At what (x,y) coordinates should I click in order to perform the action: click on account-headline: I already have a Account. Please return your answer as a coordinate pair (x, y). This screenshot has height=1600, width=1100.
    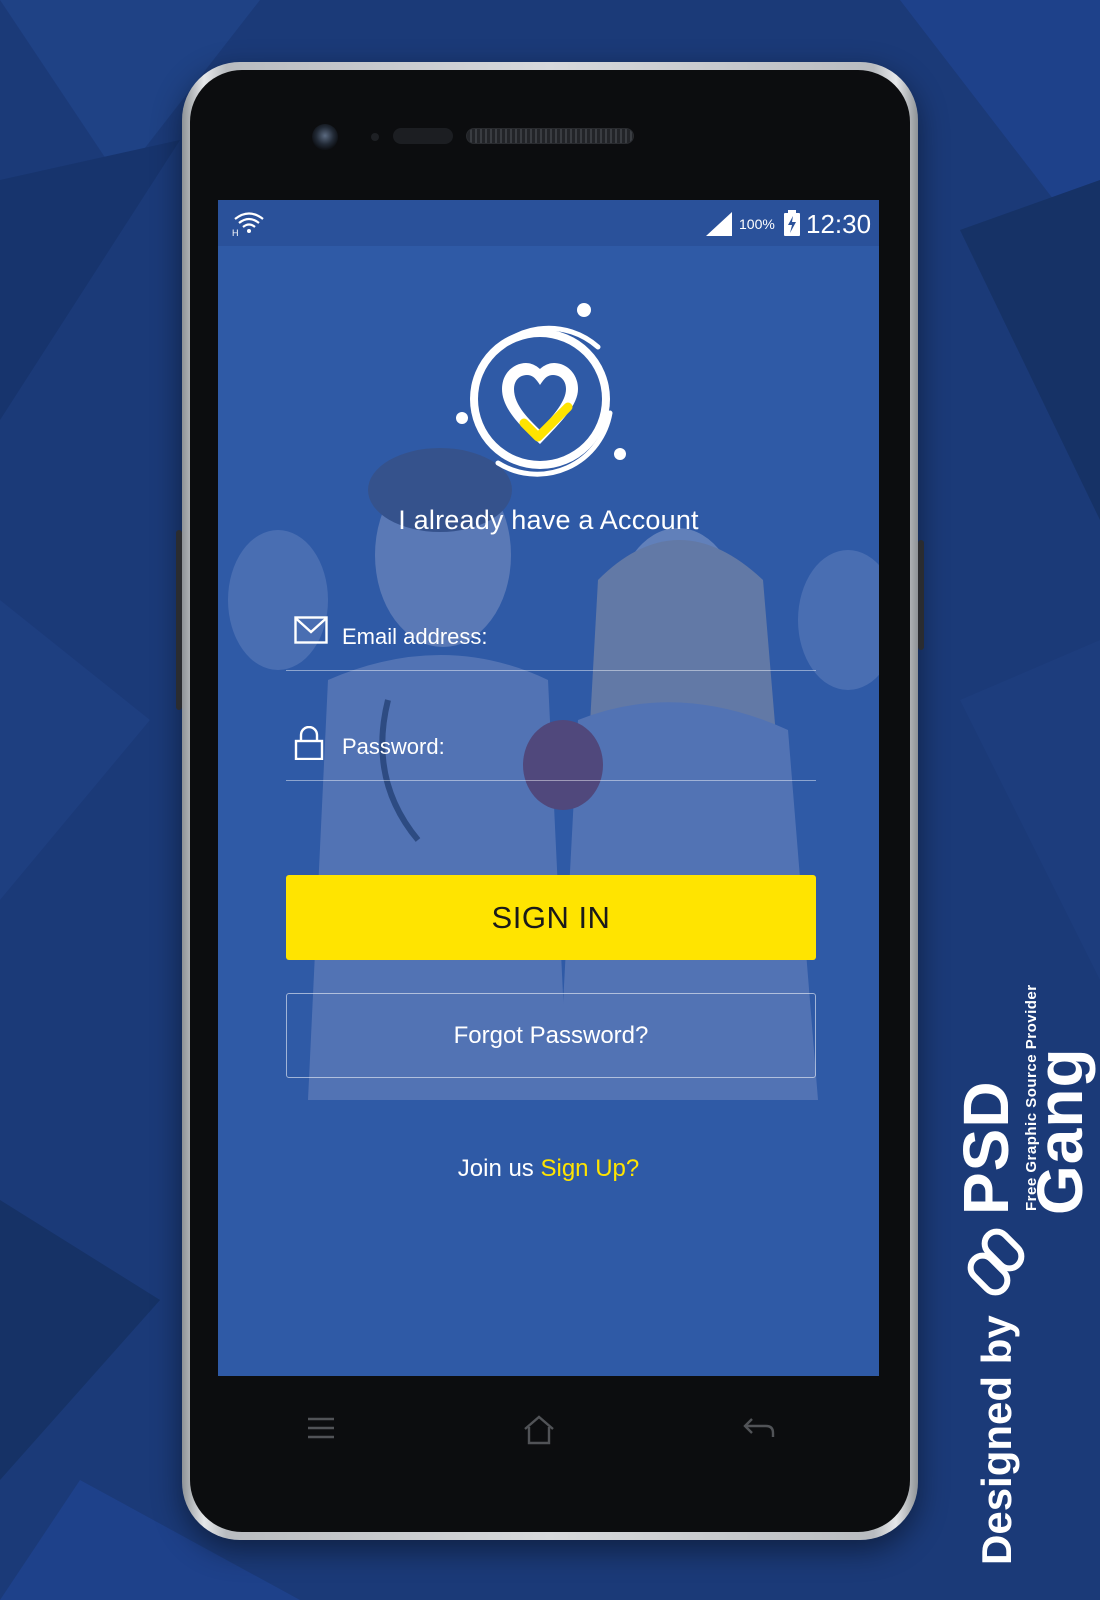
    Looking at the image, I should click on (548, 520).